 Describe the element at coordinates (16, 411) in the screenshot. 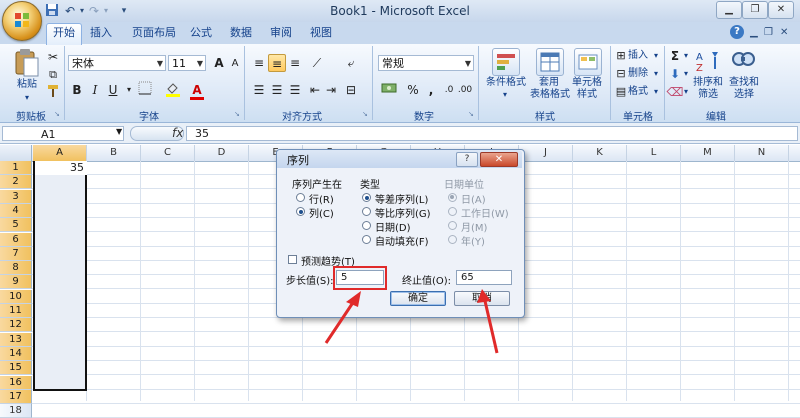

I see `row-header-18: 18` at that location.